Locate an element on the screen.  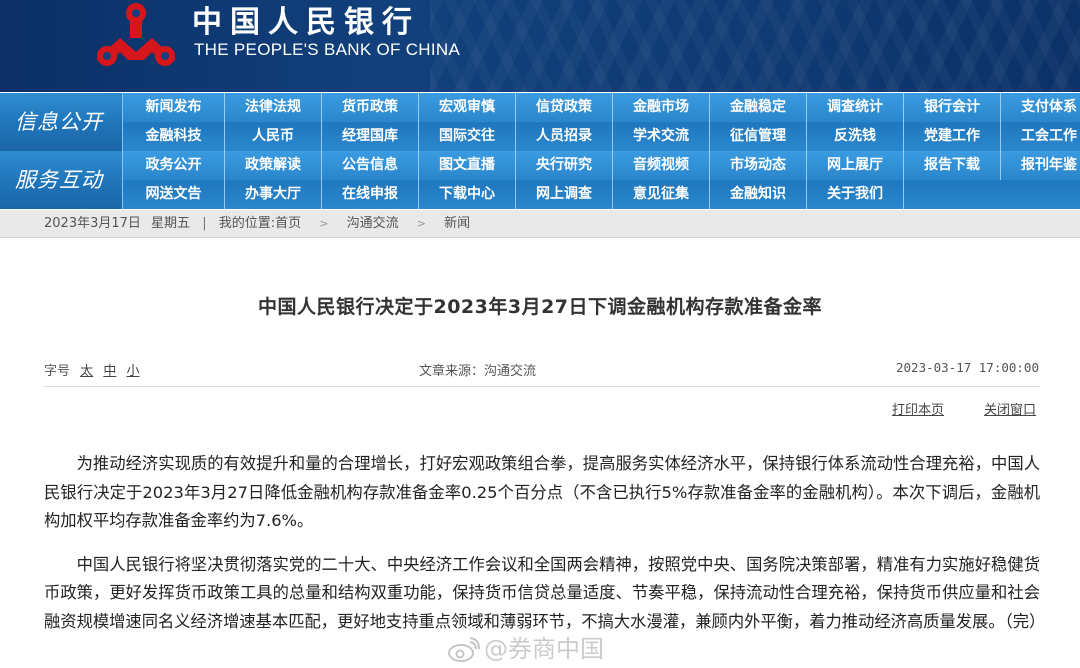
watermark: @券商中国 is located at coordinates (525, 649).